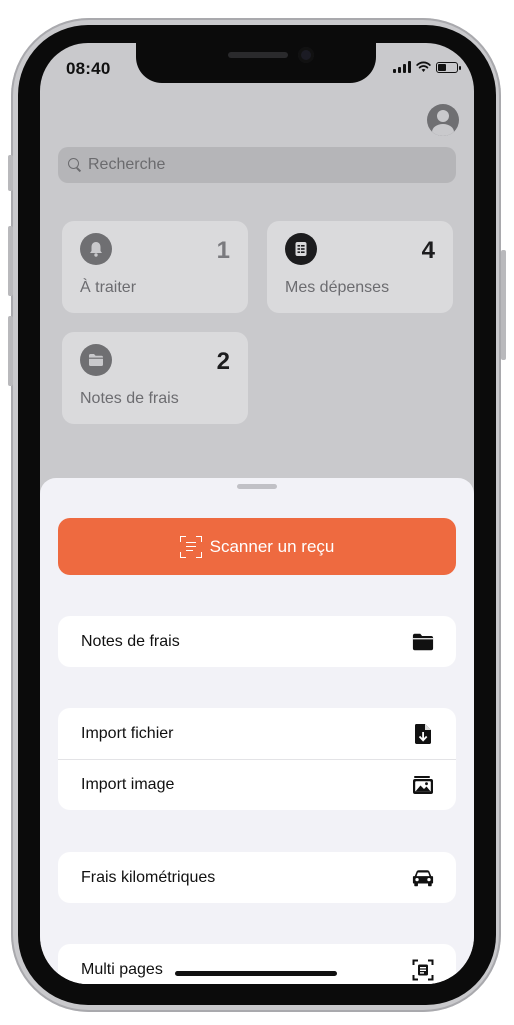  I want to click on side-button-mute, so click(10, 173).